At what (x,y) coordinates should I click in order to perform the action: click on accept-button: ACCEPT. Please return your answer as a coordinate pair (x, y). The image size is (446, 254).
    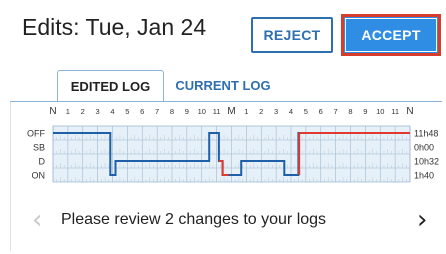
    Looking at the image, I should click on (391, 35).